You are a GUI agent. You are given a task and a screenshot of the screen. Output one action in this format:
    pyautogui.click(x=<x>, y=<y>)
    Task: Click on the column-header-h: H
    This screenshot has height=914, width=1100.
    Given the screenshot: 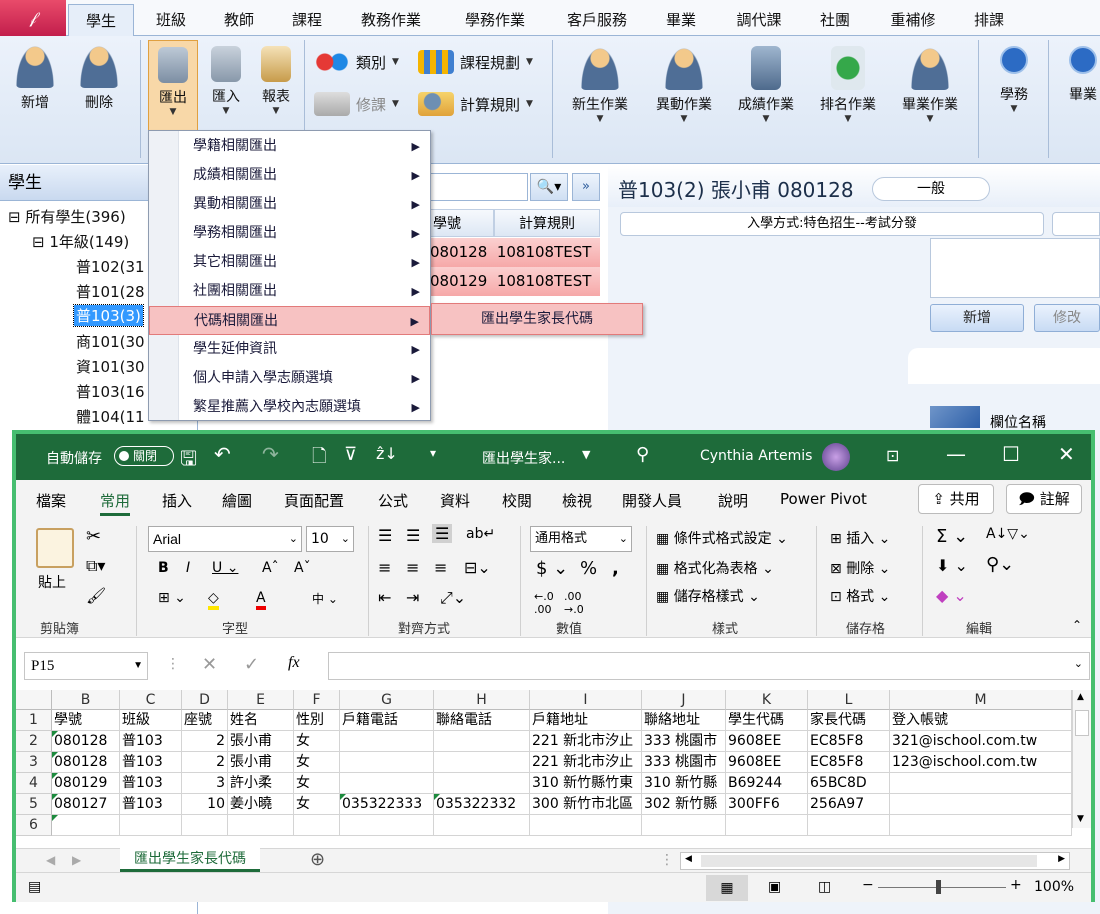 What is the action you would take?
    pyautogui.click(x=482, y=700)
    